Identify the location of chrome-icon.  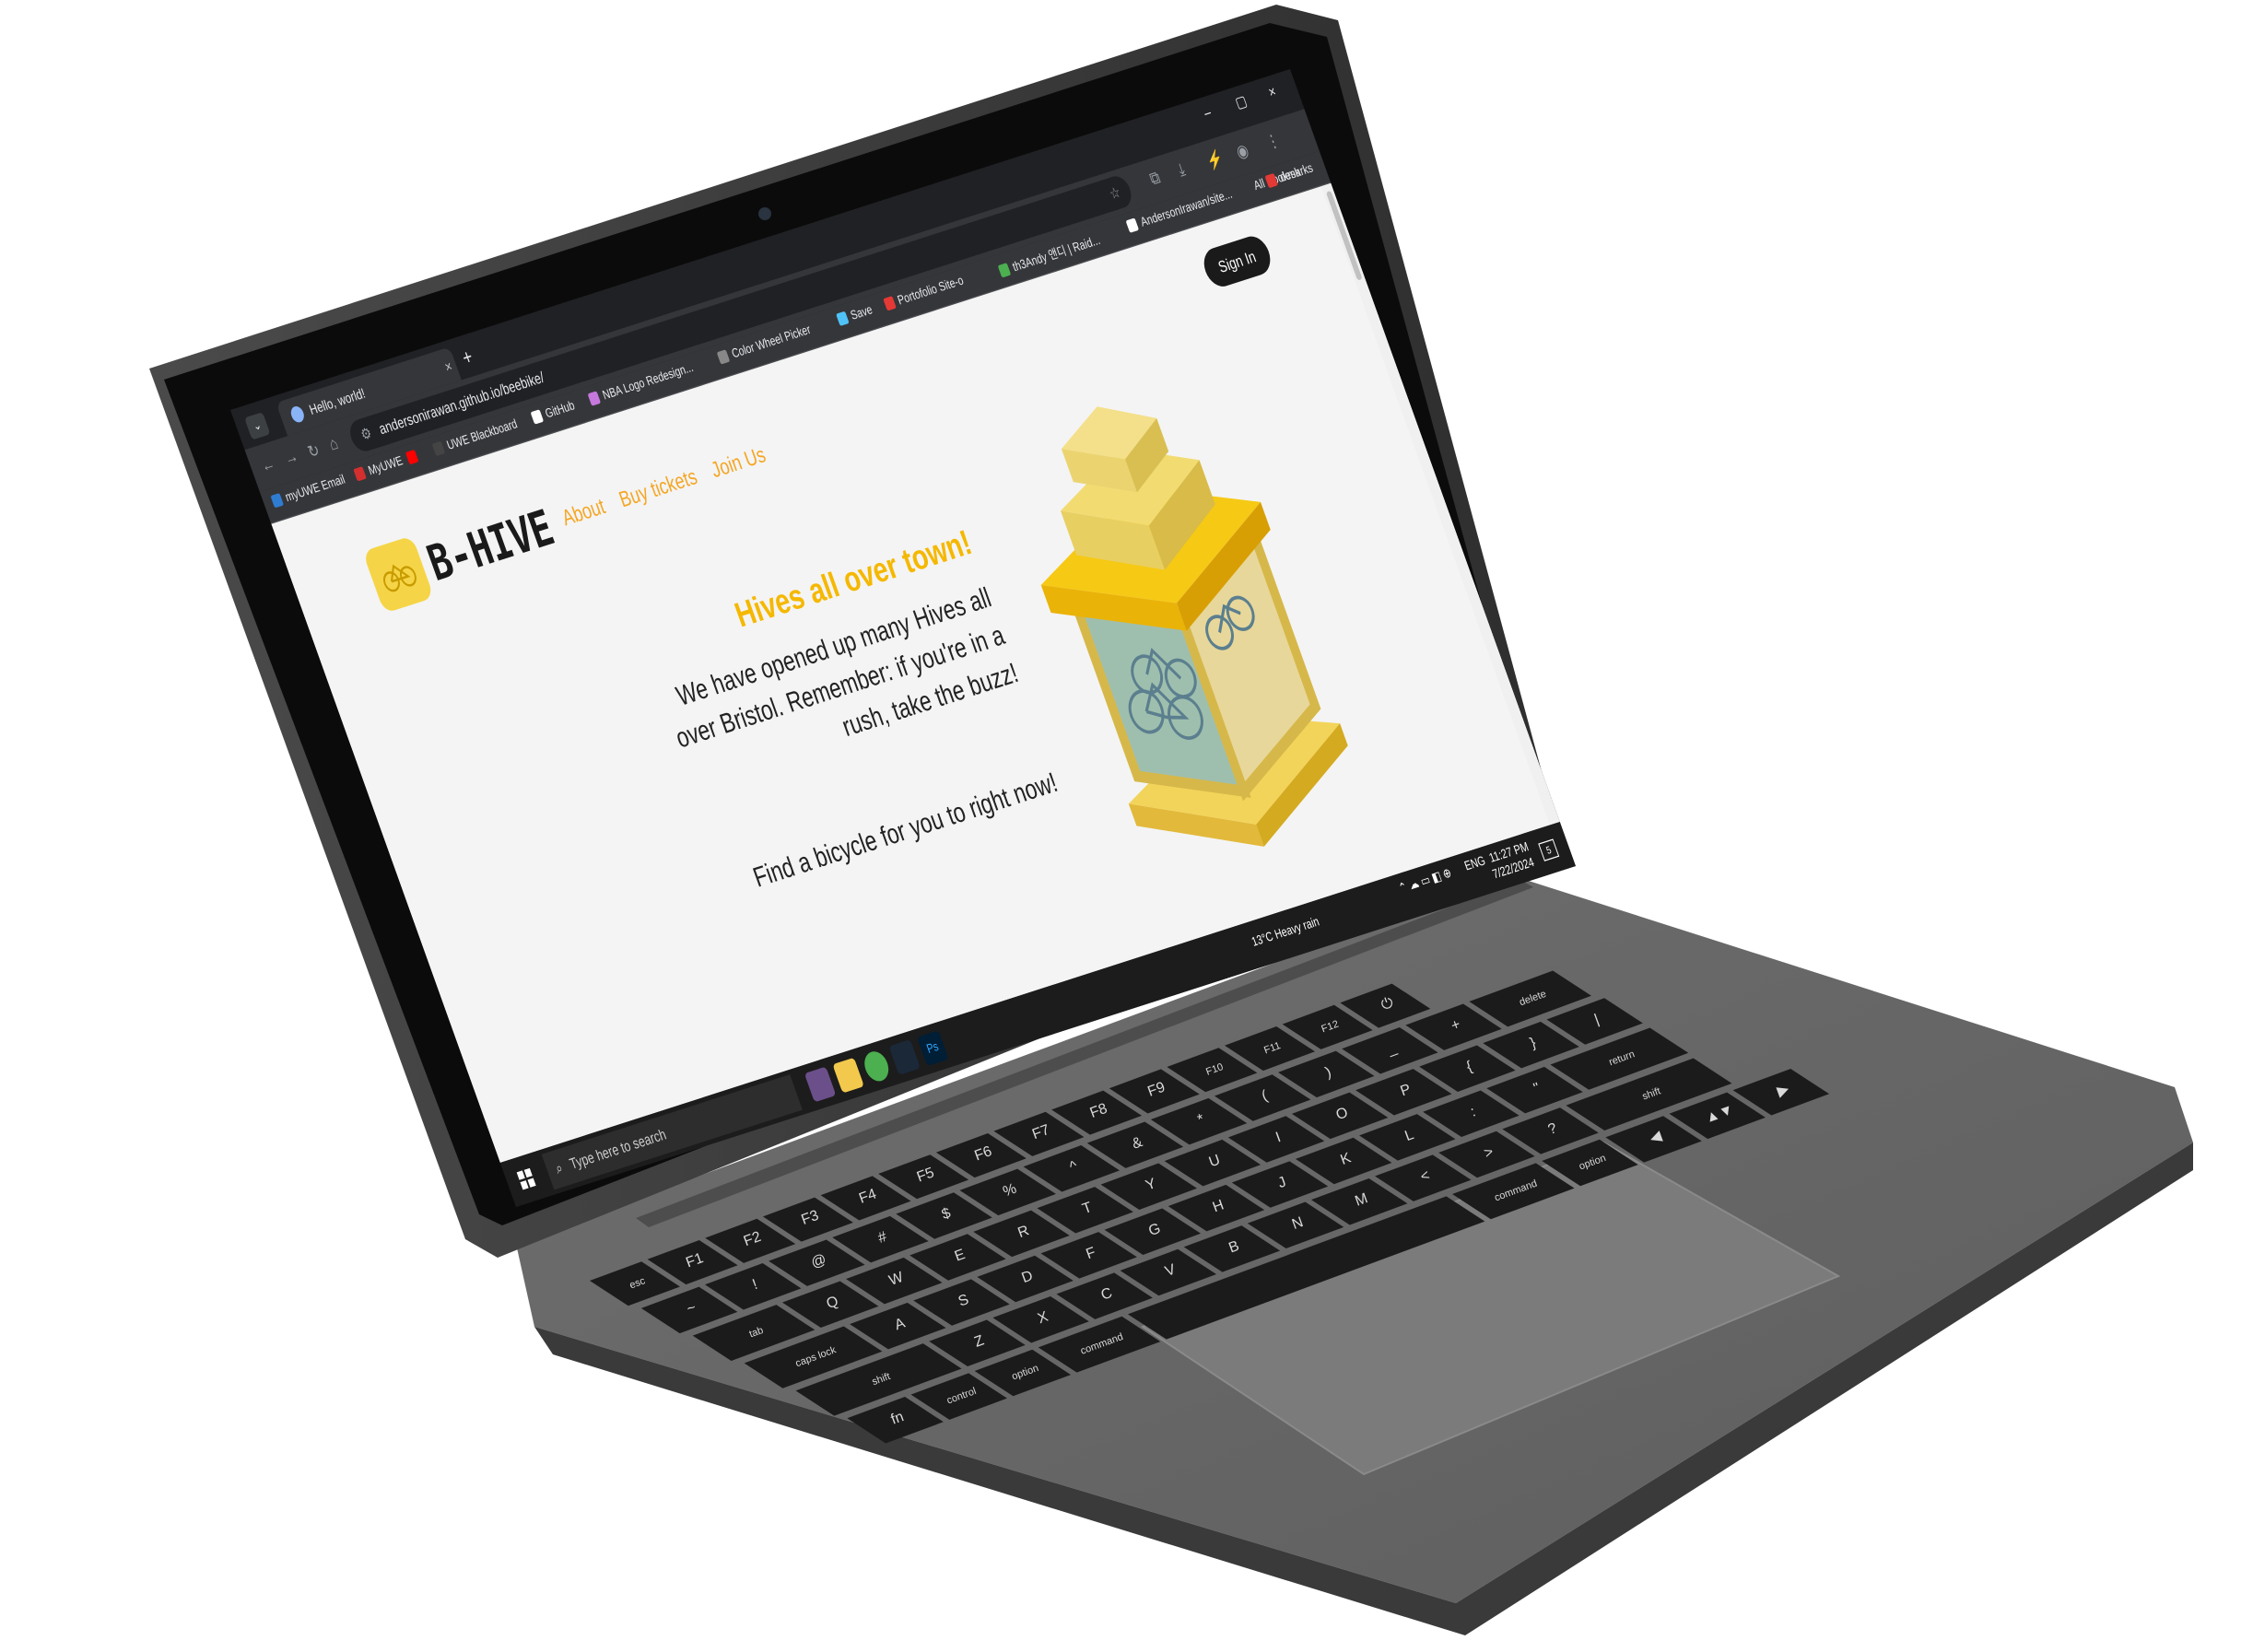
(876, 1066).